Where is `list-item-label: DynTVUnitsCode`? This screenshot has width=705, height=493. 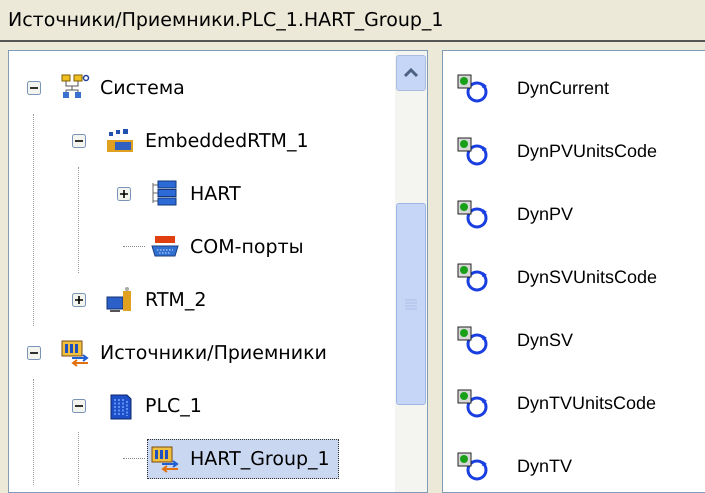 list-item-label: DynTVUnitsCode is located at coordinates (586, 403).